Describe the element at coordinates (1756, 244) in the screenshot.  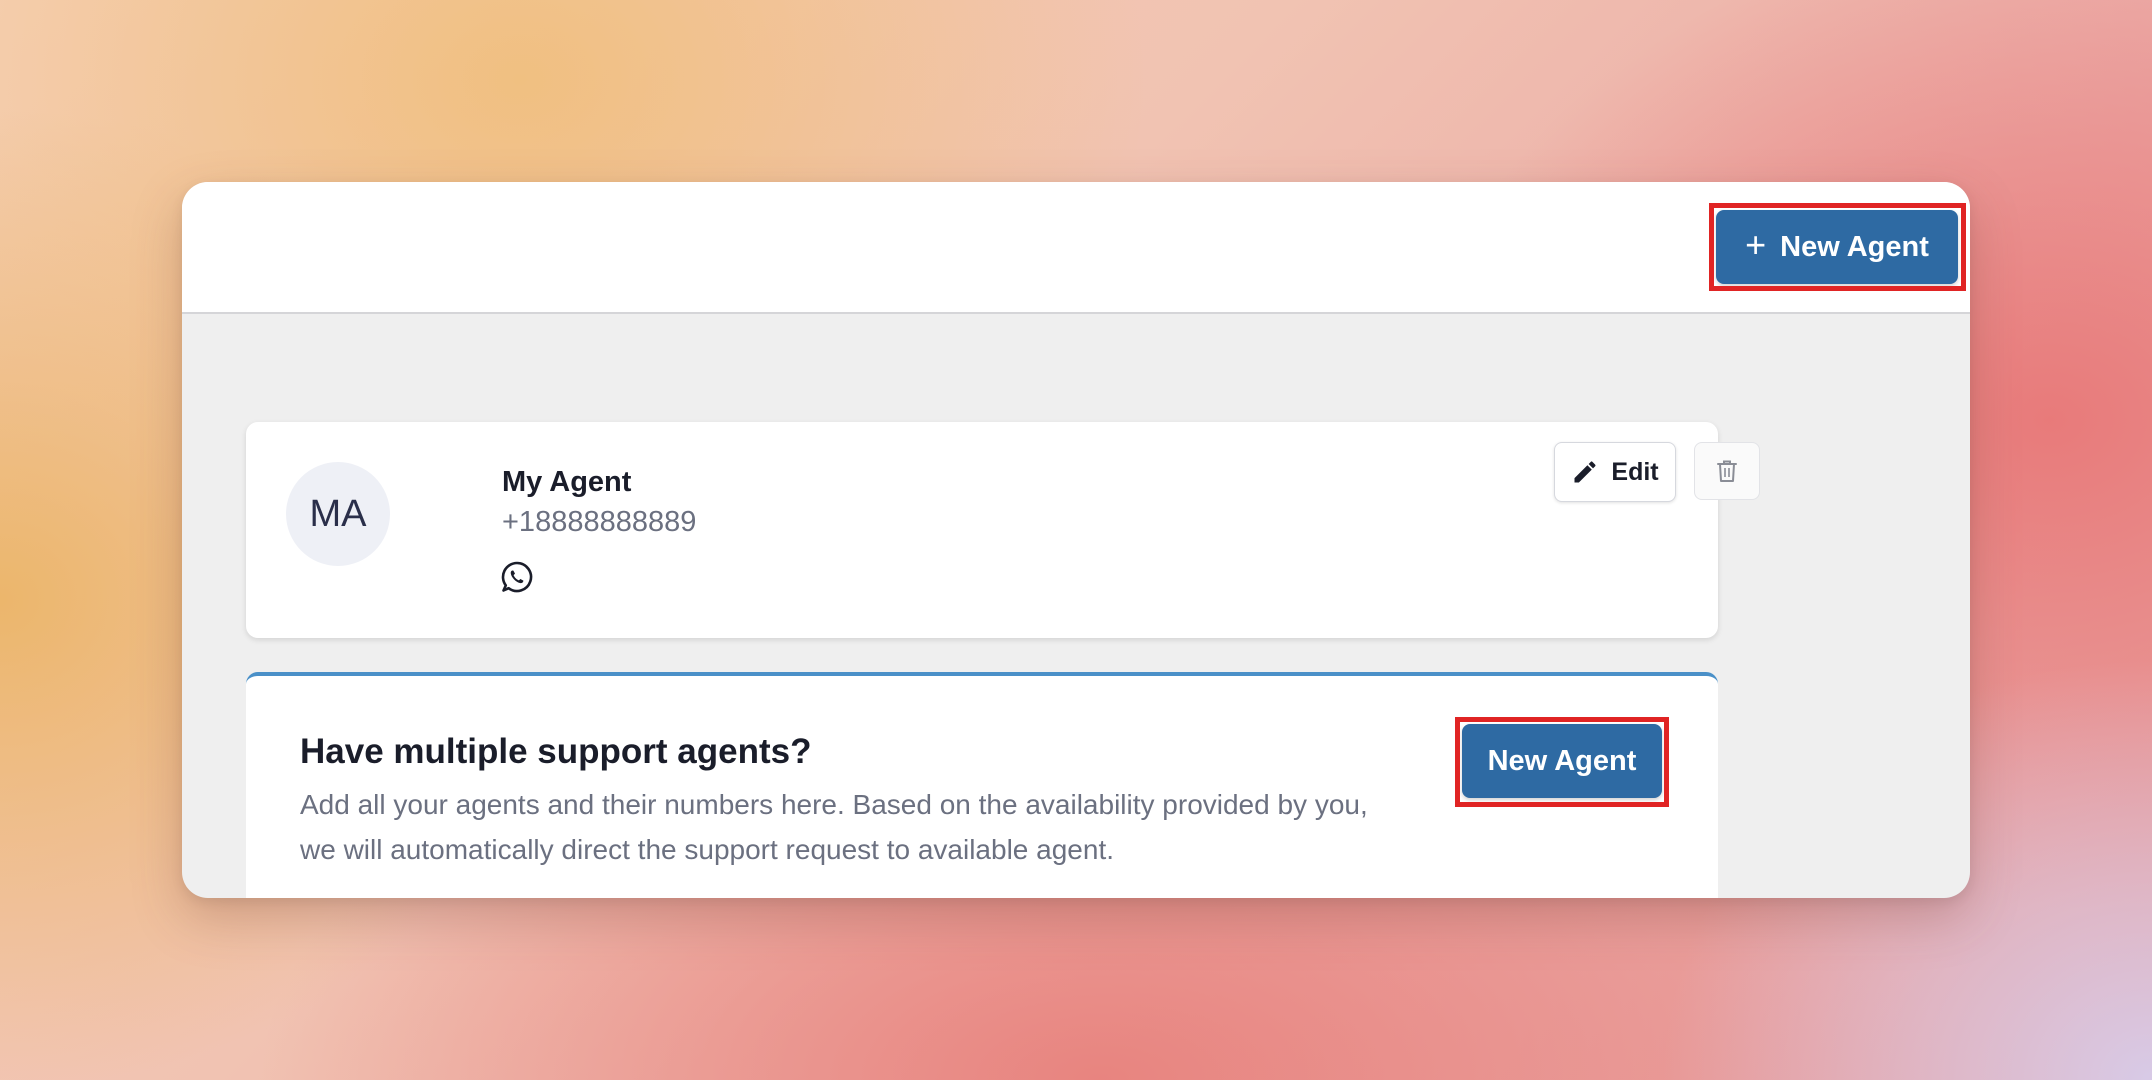
I see `plus-icon: +` at that location.